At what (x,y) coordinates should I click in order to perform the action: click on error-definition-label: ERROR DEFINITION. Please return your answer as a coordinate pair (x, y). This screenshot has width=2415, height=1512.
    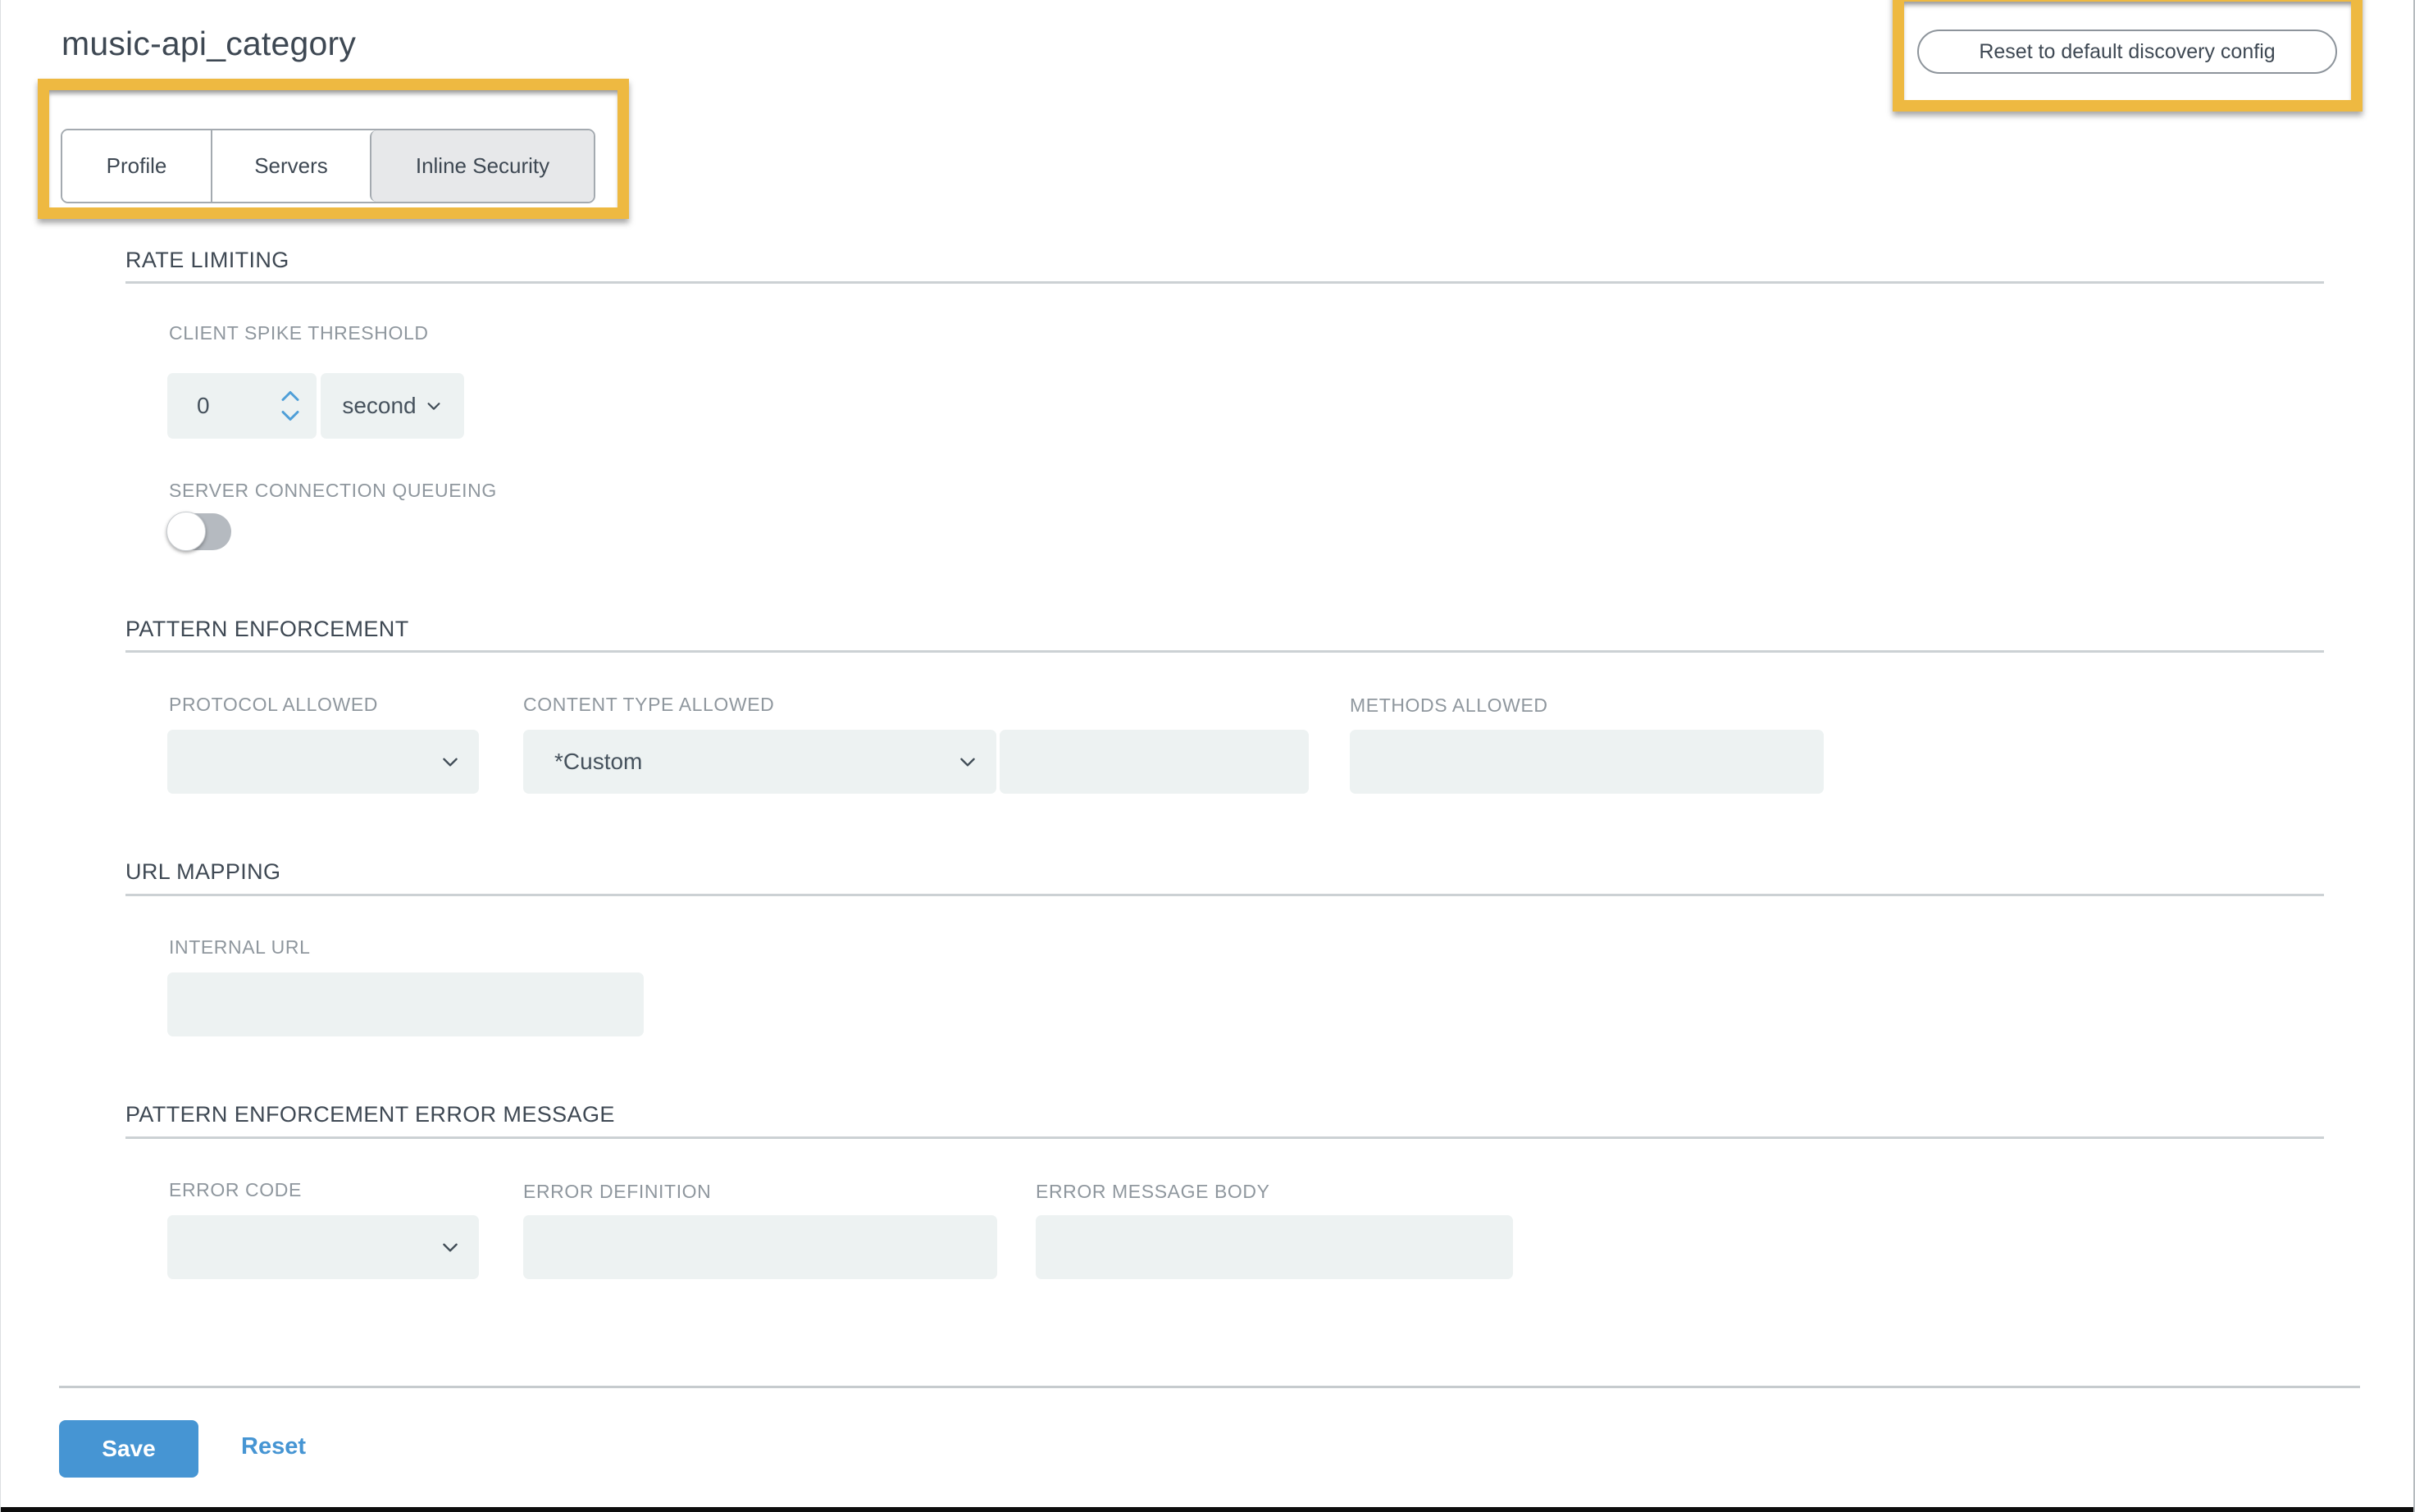
    Looking at the image, I should click on (617, 1191).